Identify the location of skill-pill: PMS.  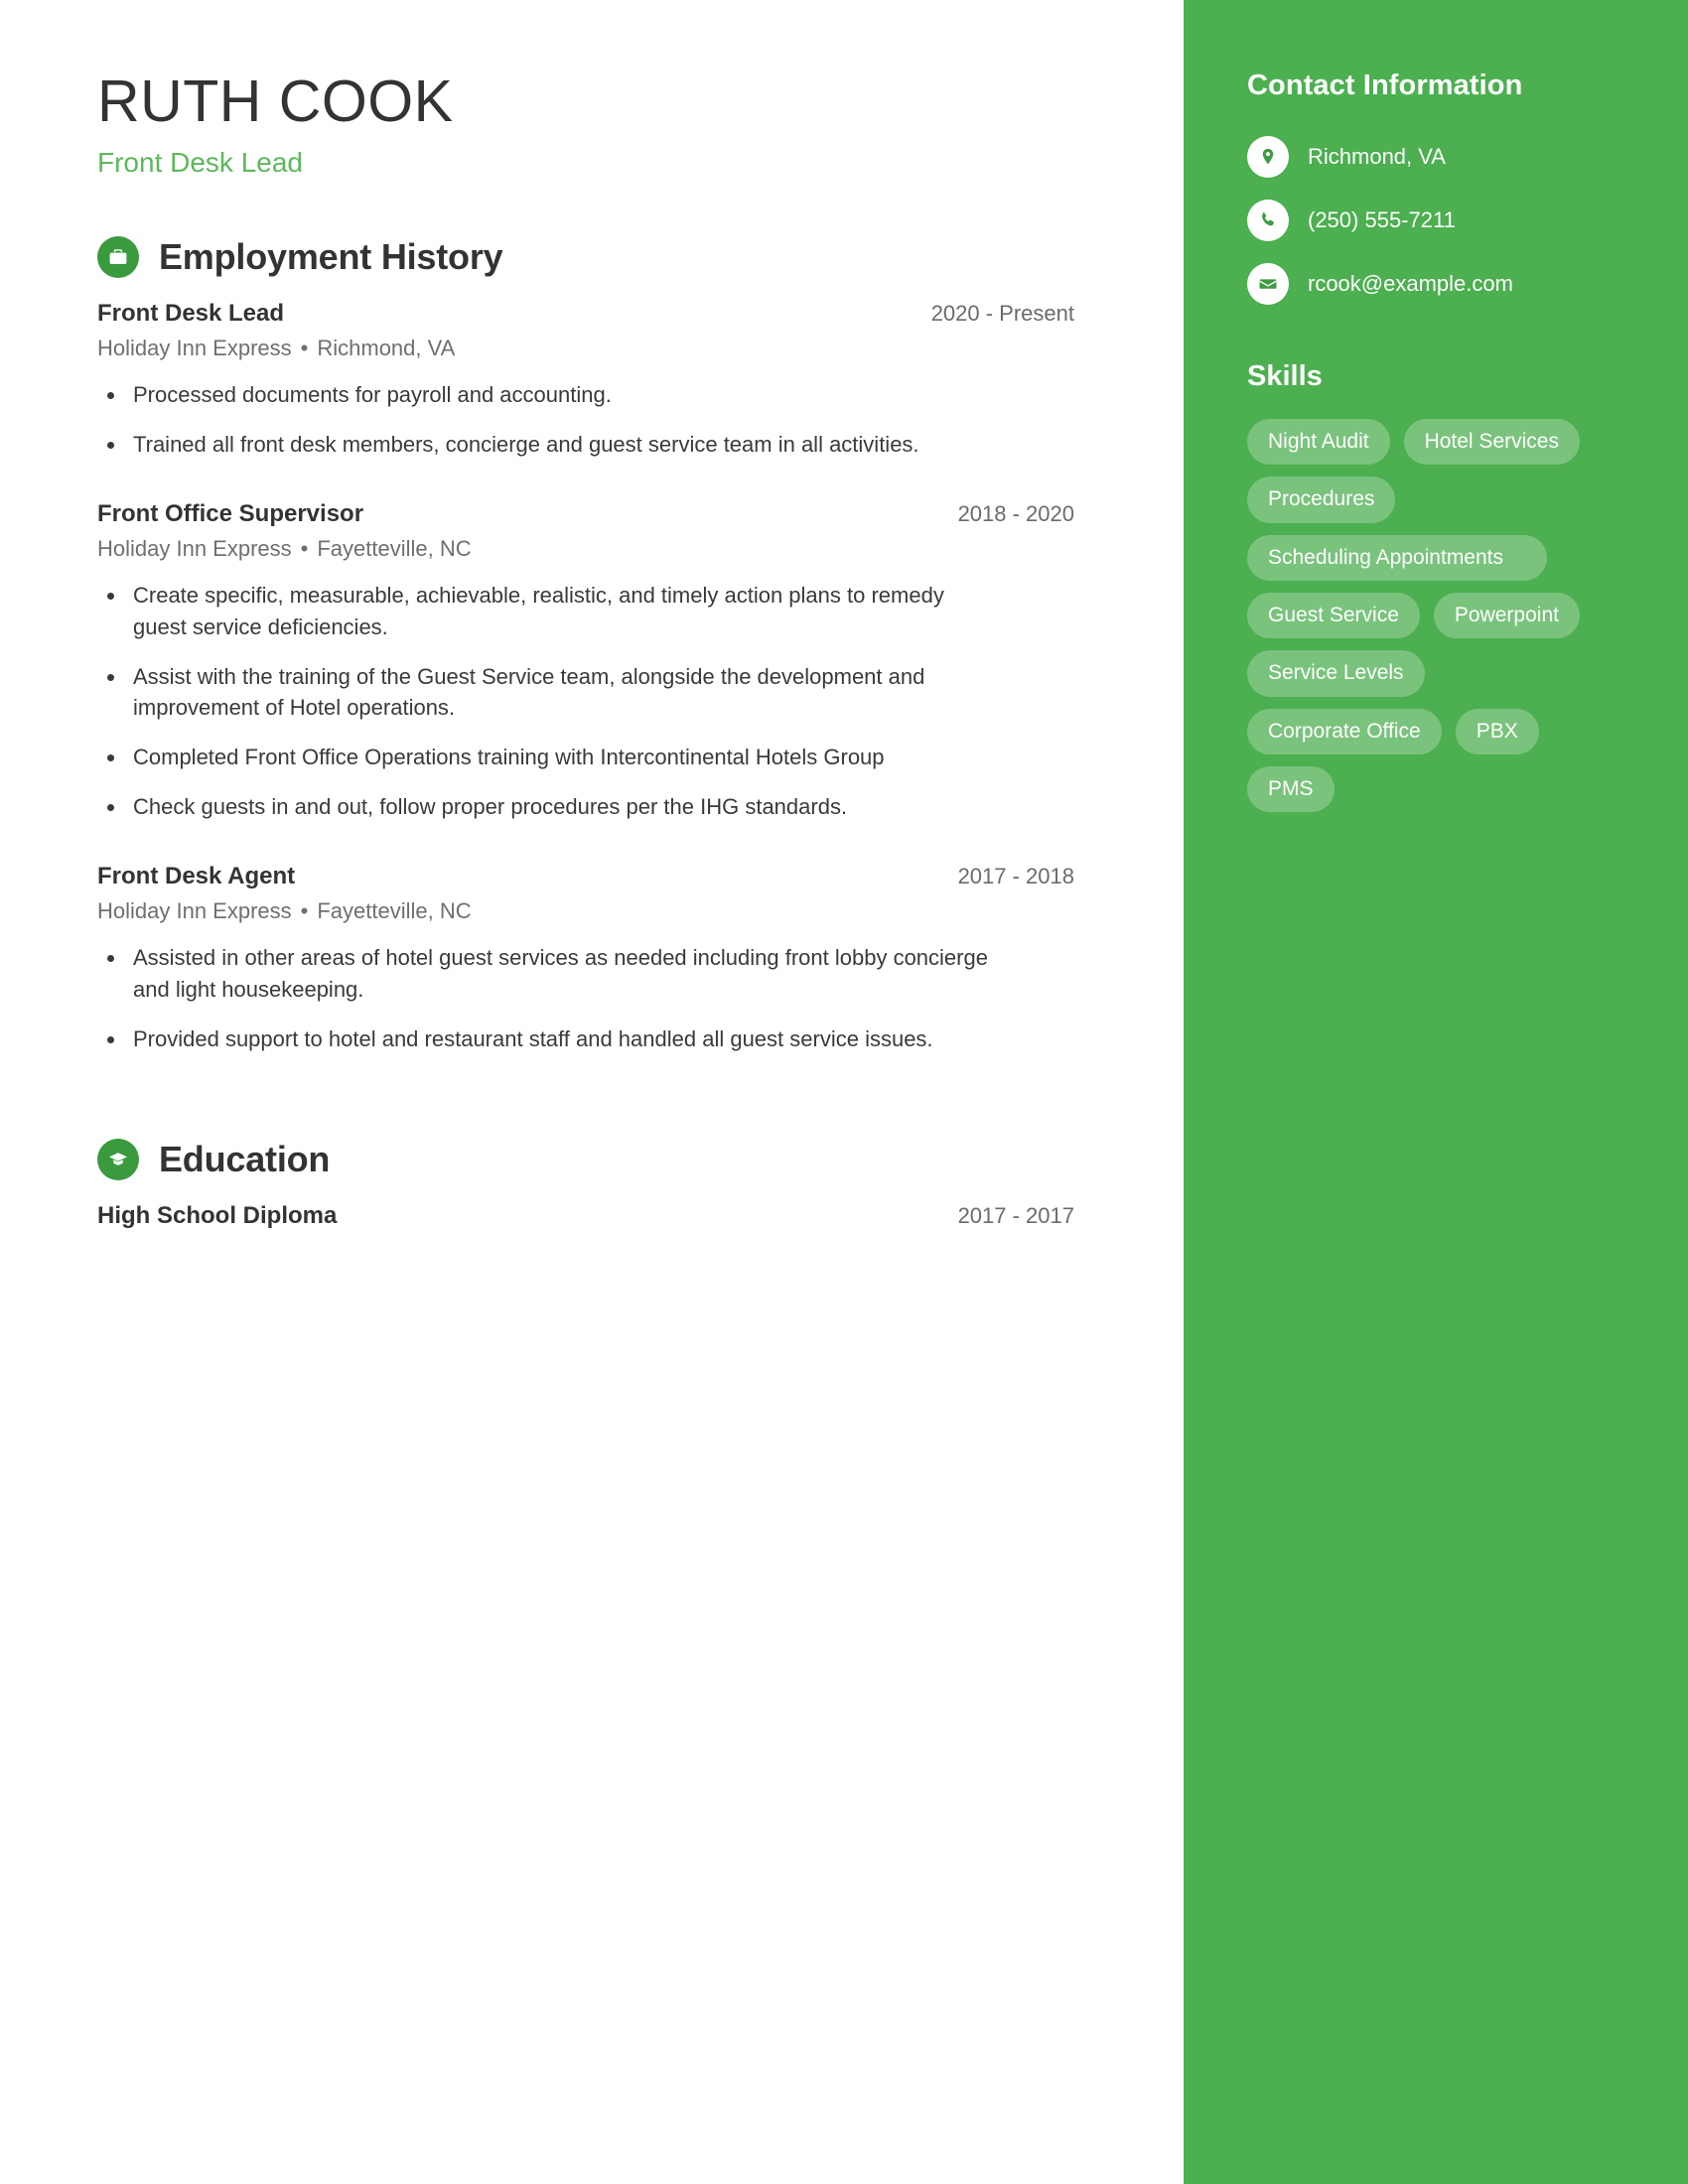
(1291, 789).